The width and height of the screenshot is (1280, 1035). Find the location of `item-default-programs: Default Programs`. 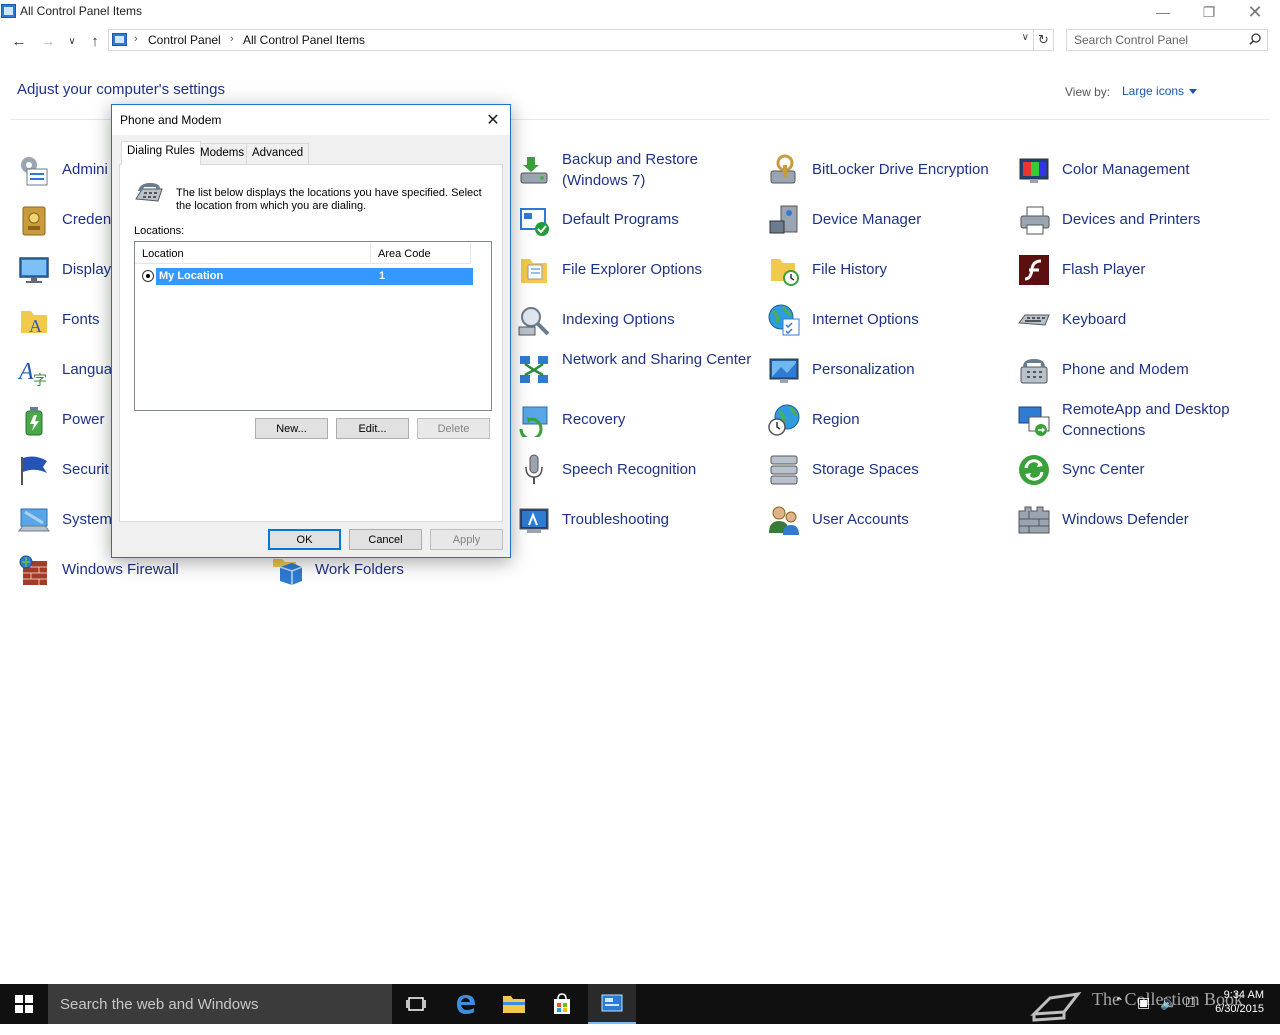

item-default-programs: Default Programs is located at coordinates (637, 225).